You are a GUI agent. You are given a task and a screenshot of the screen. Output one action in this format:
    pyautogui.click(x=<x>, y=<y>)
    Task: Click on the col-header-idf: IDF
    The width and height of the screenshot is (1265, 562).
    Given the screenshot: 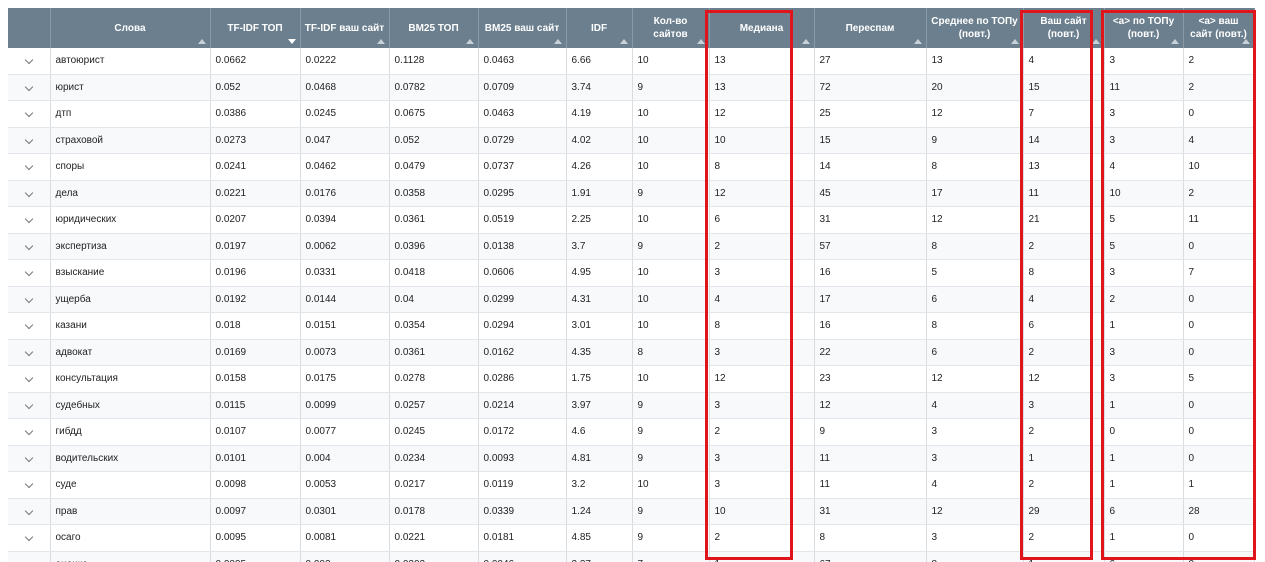 What is the action you would take?
    pyautogui.click(x=599, y=28)
    